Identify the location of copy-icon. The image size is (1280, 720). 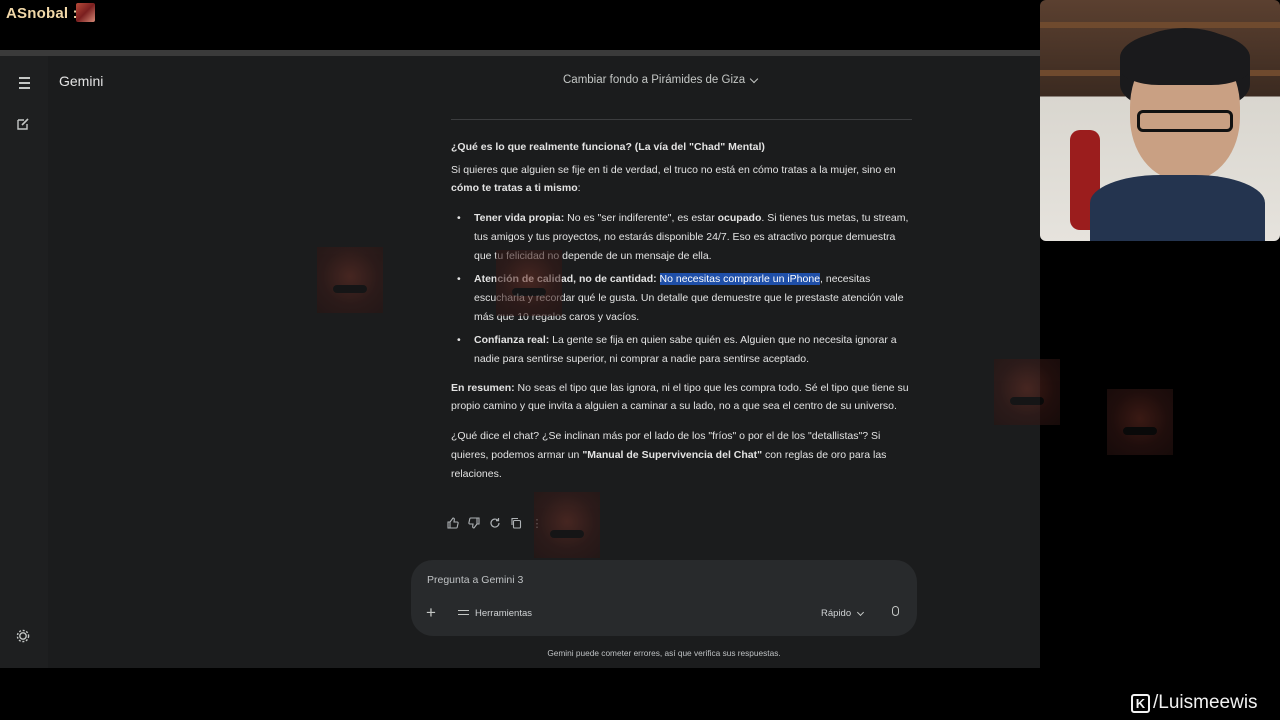
(516, 523).